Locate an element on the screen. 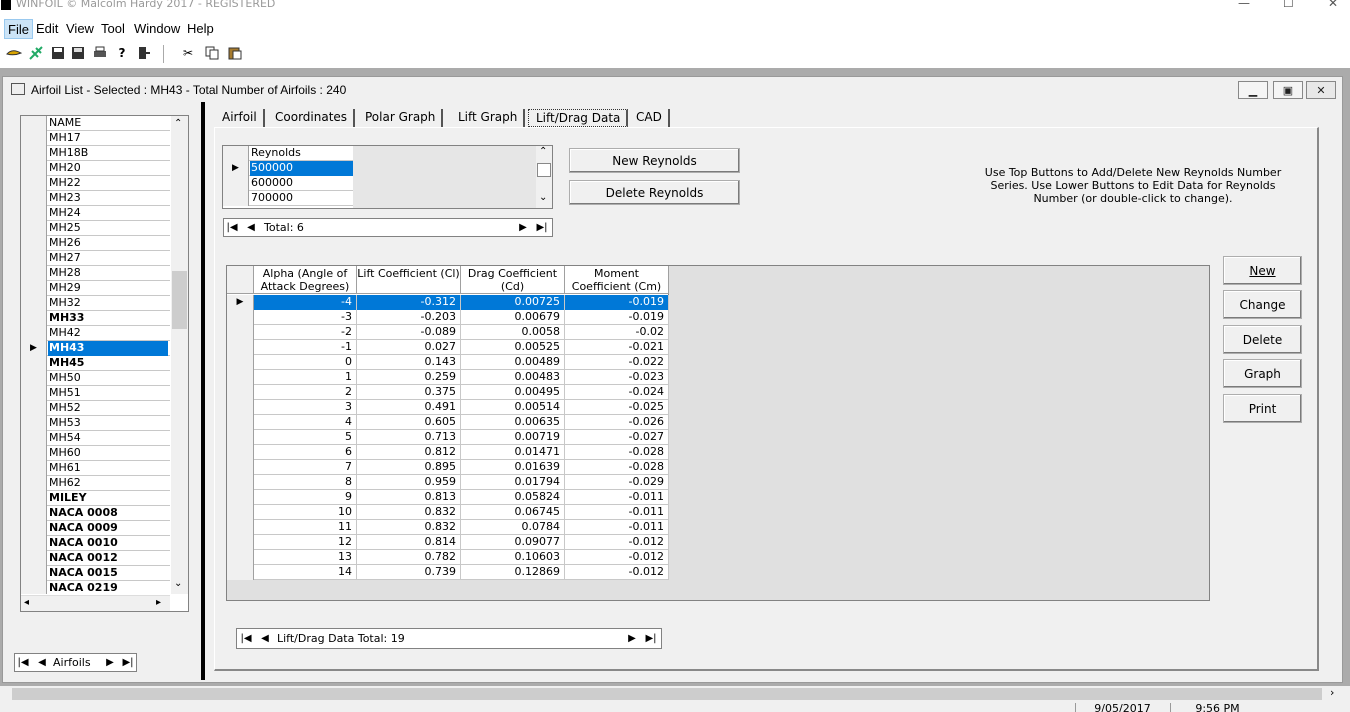 The width and height of the screenshot is (1350, 712). reynolds-row: 700000 is located at coordinates (288, 198).